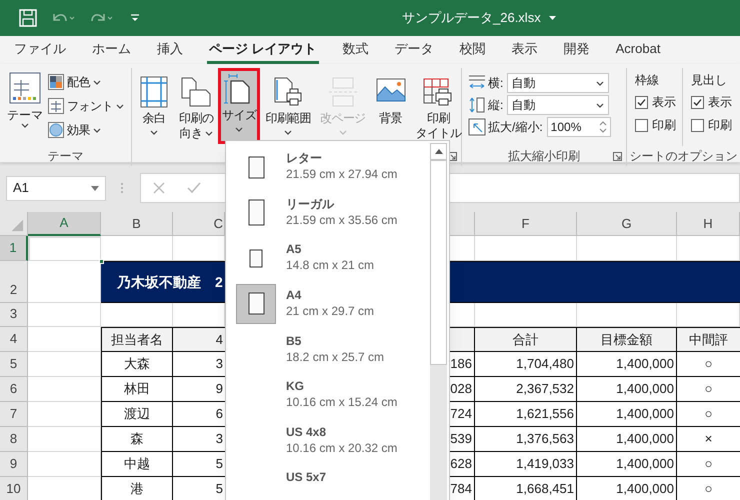 The height and width of the screenshot is (500, 740). What do you see at coordinates (295, 386) in the screenshot?
I see `paper-name: KG` at bounding box center [295, 386].